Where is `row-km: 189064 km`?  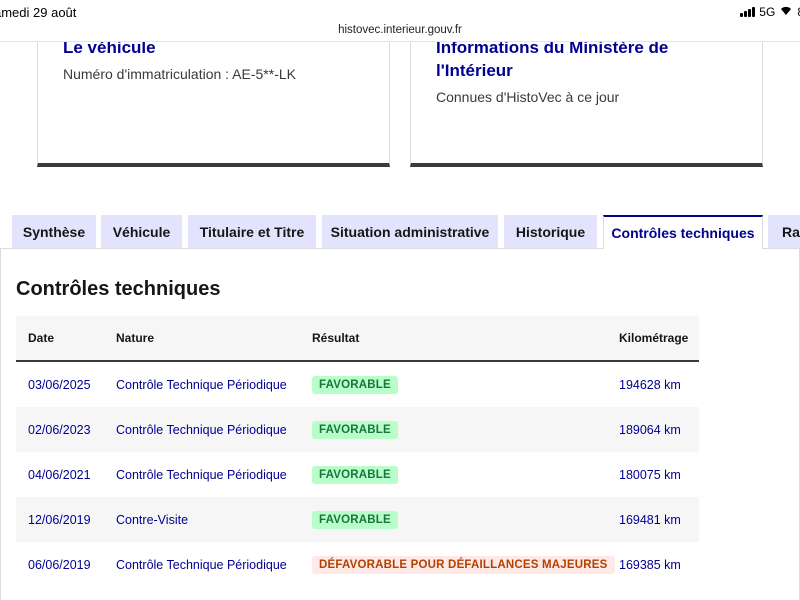
row-km: 189064 km is located at coordinates (650, 429).